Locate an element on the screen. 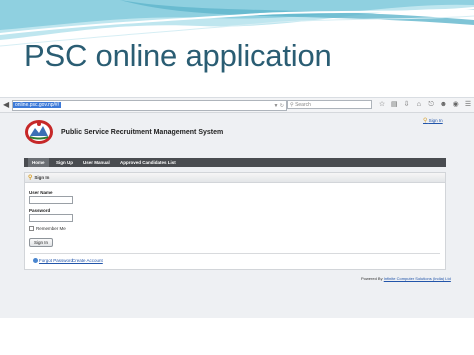 Image resolution: width=474 pixels, height=355 pixels. password-label: Password is located at coordinates (40, 210).